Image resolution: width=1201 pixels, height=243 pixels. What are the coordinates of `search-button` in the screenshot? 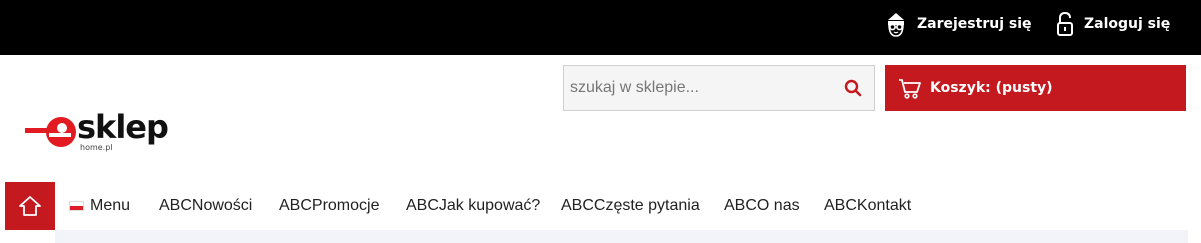 It's located at (853, 88).